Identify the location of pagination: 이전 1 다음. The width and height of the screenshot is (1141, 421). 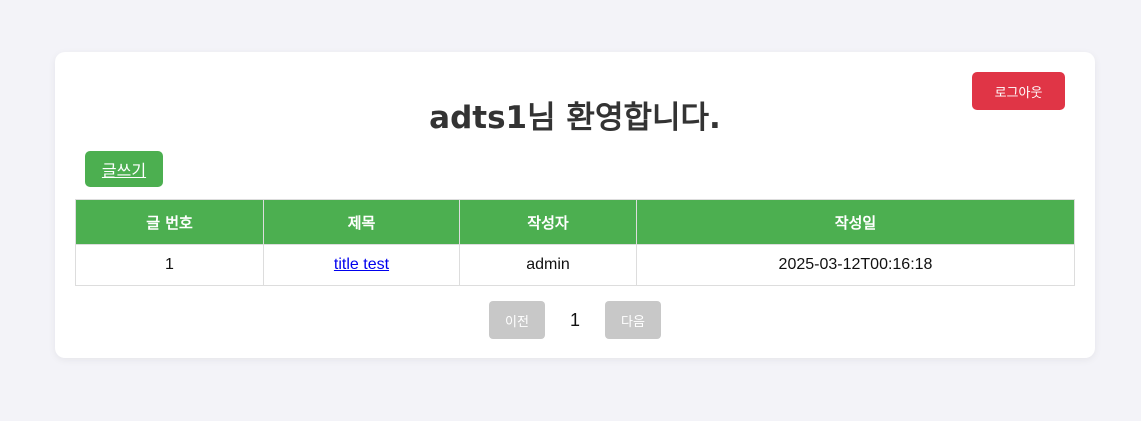
(575, 320).